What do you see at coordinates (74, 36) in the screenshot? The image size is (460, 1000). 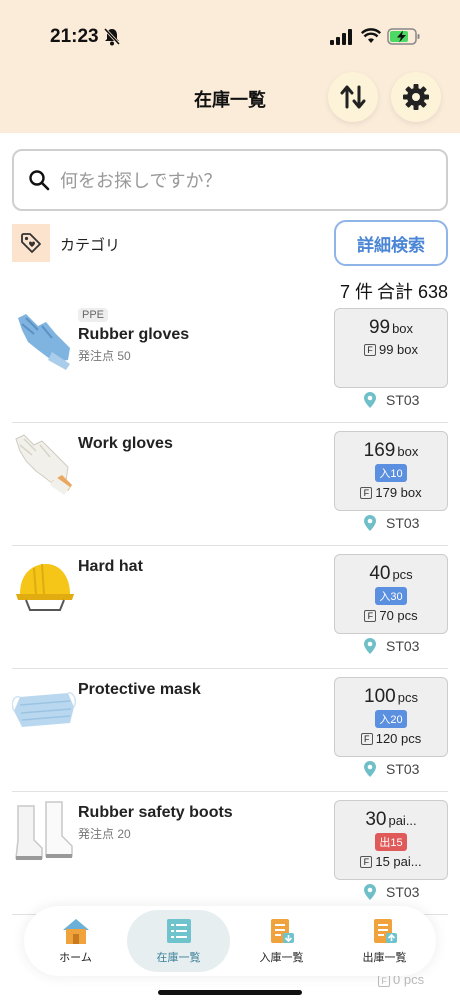 I see `status-time: 21:23` at bounding box center [74, 36].